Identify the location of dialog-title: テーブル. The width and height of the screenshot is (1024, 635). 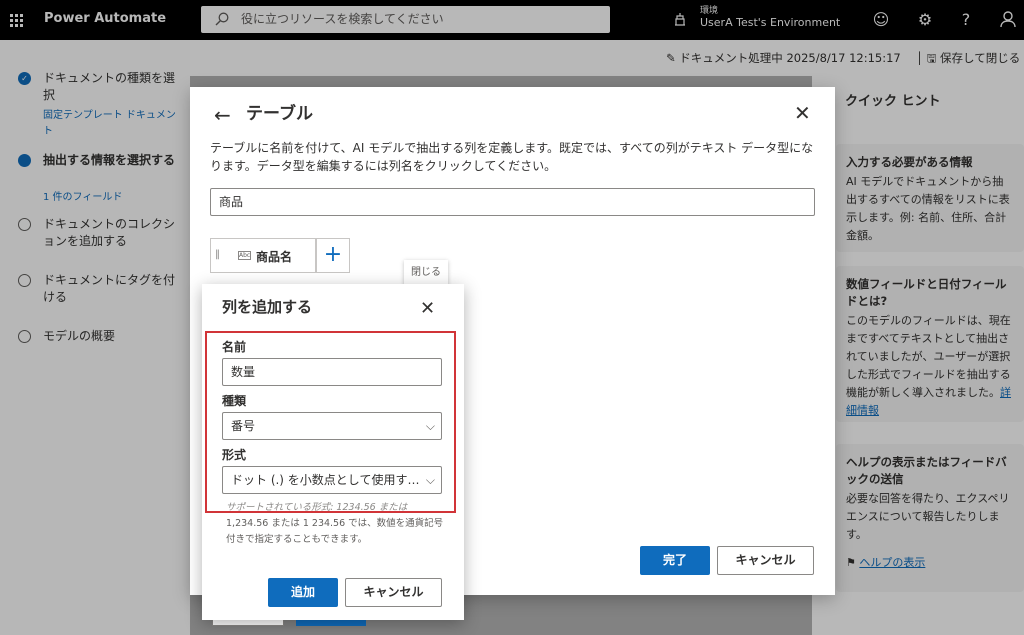
(279, 114).